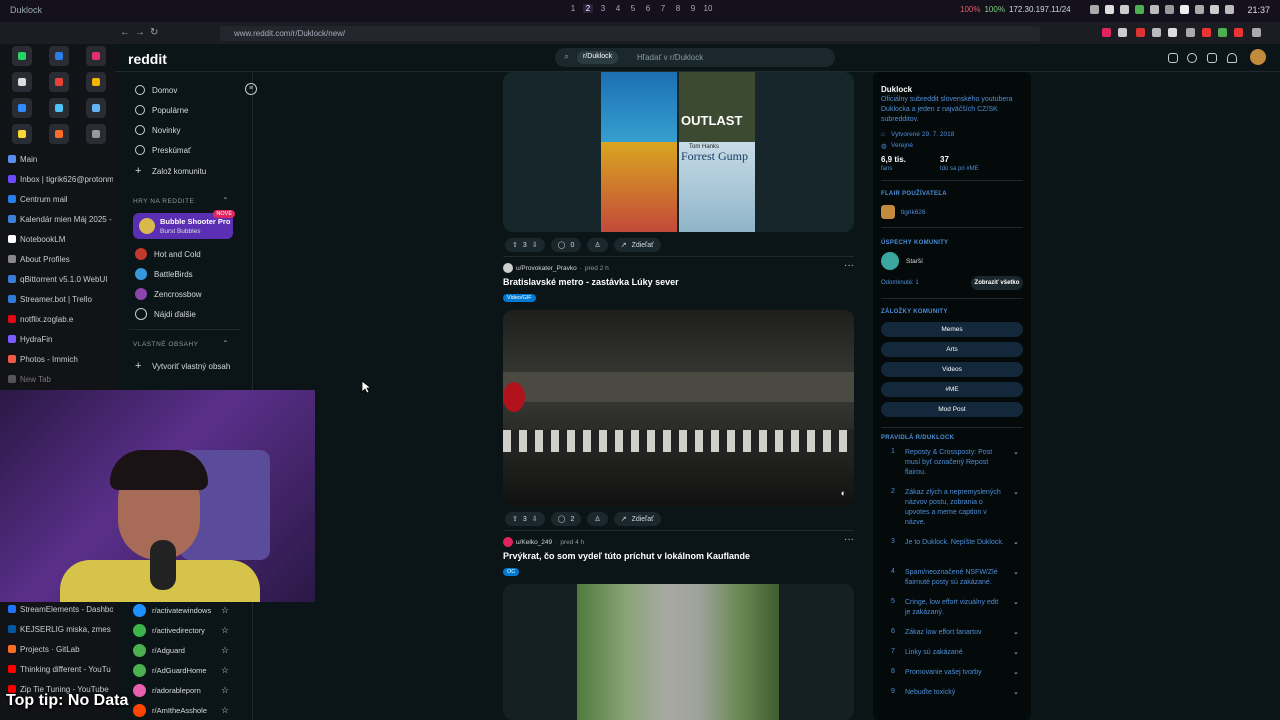 The width and height of the screenshot is (1280, 720). Describe the element at coordinates (59, 56) in the screenshot. I see `messenger-pin` at that location.